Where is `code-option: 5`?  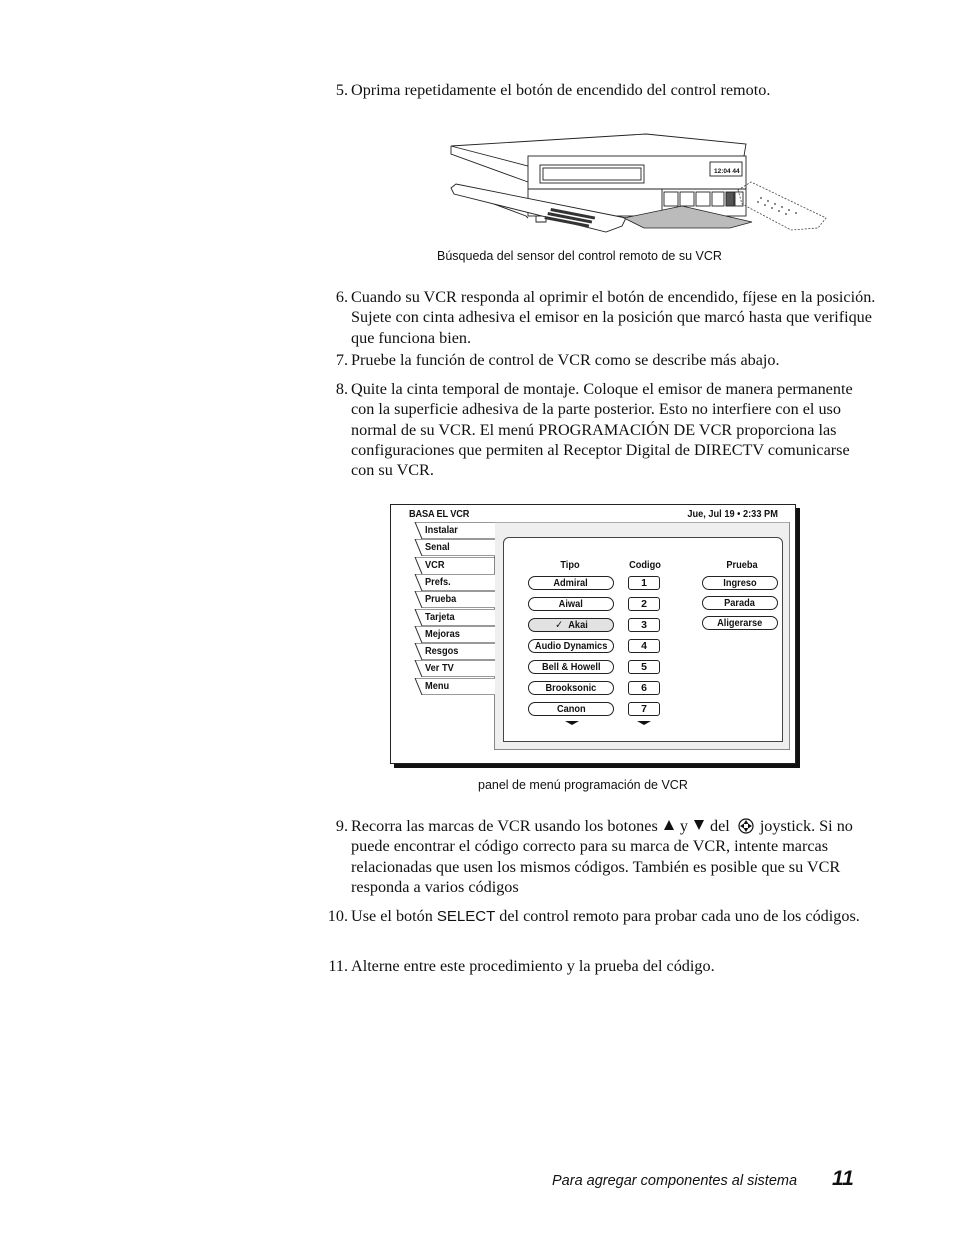
code-option: 5 is located at coordinates (644, 667).